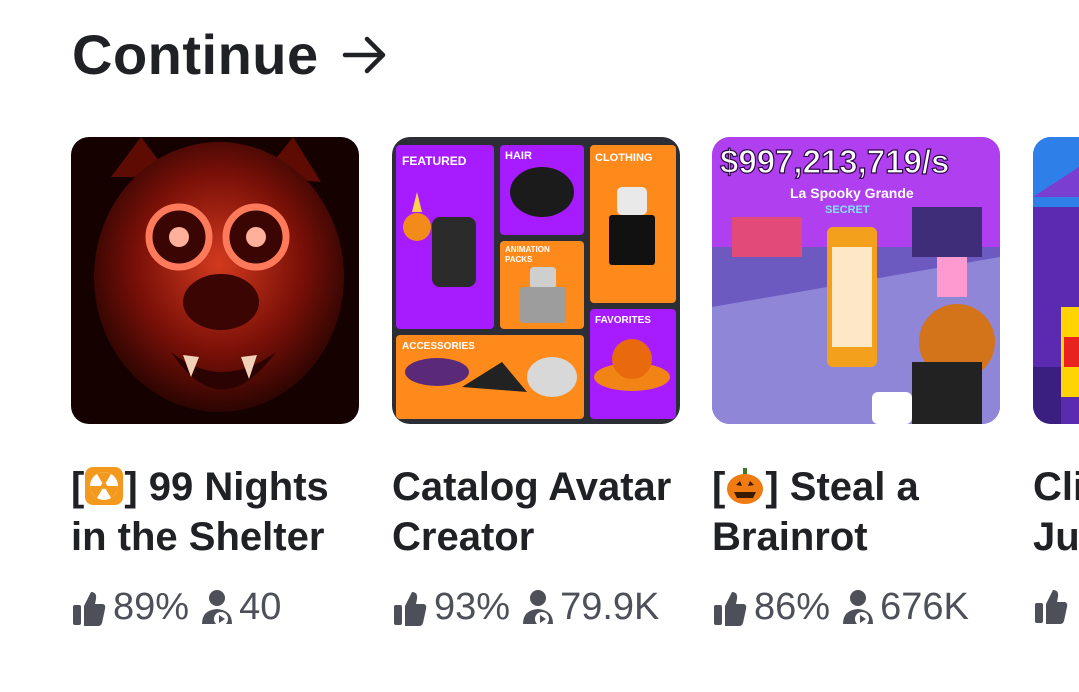 The height and width of the screenshot is (692, 1079). Describe the element at coordinates (260, 607) in the screenshot. I see `player-count: 40` at that location.